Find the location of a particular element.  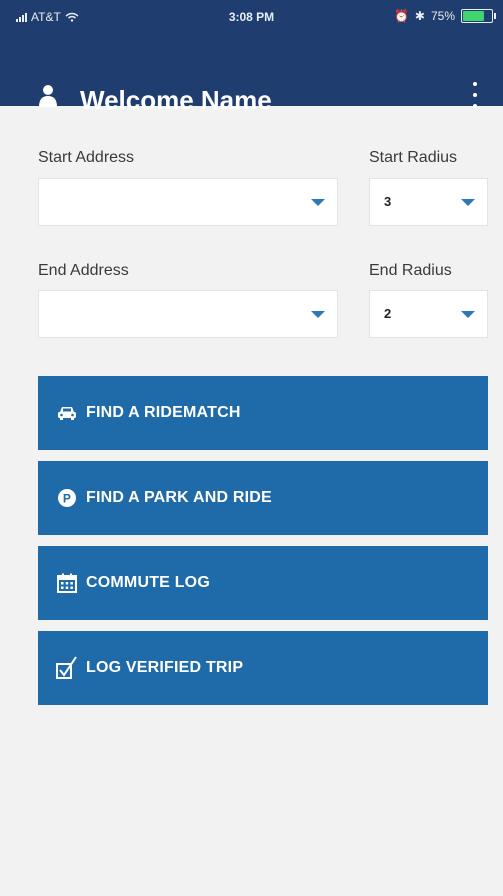

commute-log-button: COMMUTE LOG is located at coordinates (263, 583).